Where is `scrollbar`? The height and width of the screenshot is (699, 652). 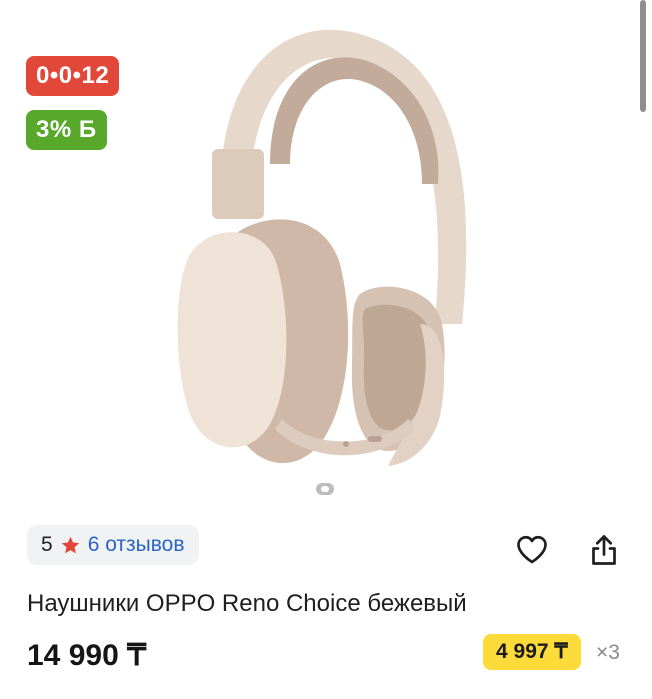
scrollbar is located at coordinates (643, 56).